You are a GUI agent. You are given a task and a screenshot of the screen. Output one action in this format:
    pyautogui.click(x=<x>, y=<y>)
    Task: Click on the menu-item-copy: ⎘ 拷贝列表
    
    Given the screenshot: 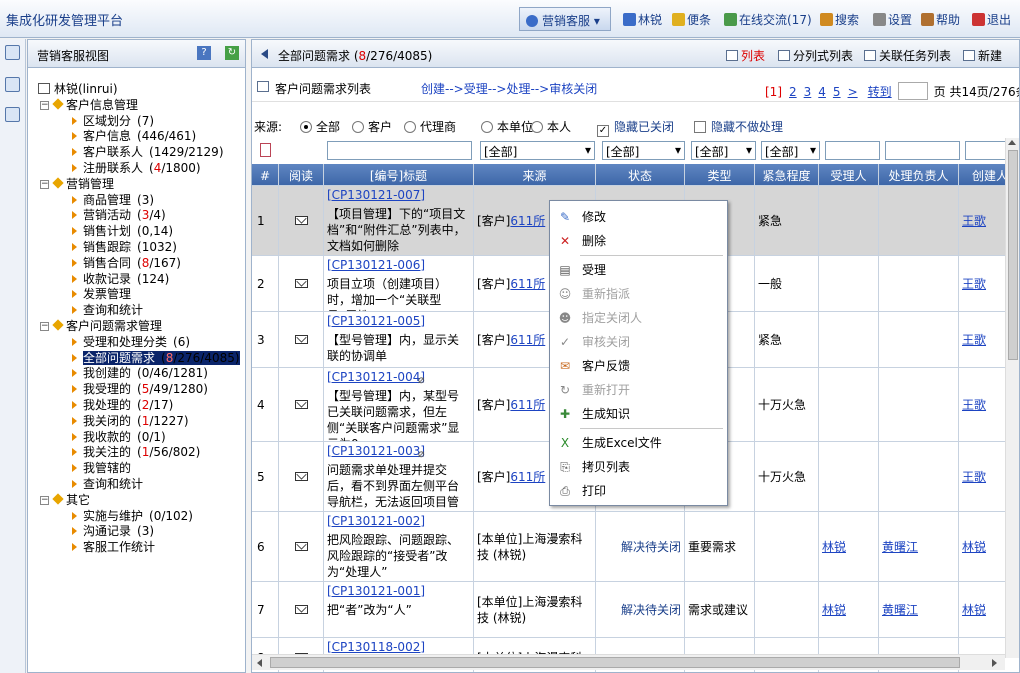 What is the action you would take?
    pyautogui.click(x=638, y=467)
    